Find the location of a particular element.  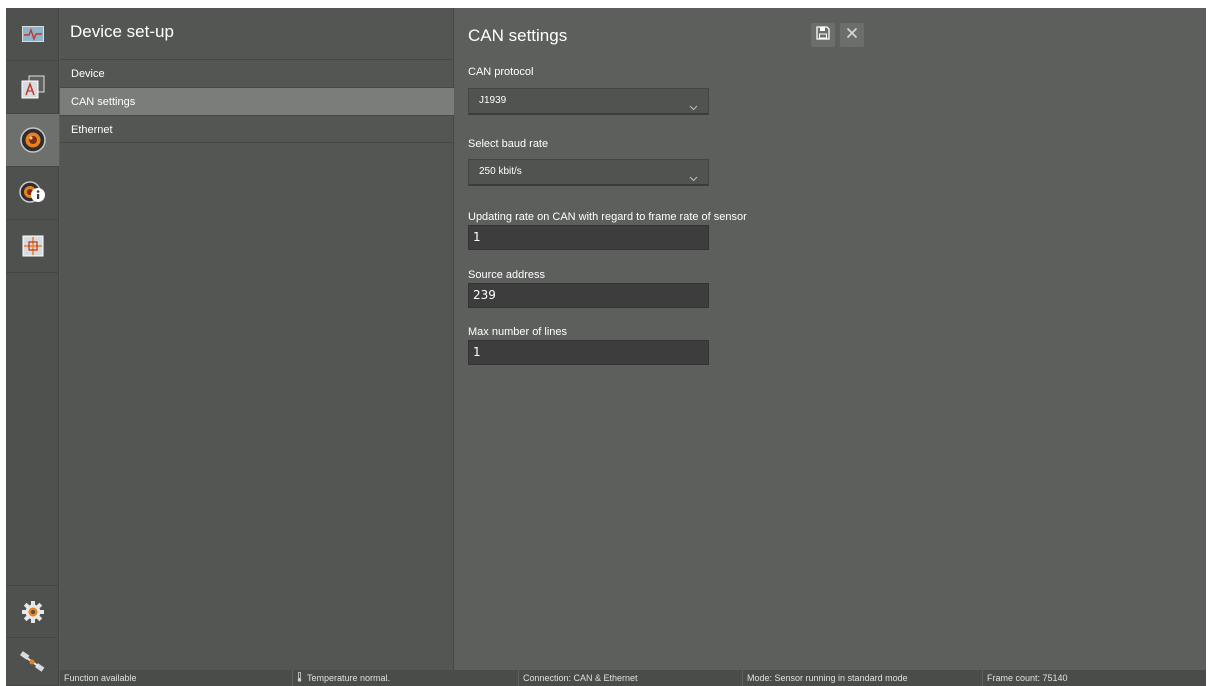

page-title: CAN settings is located at coordinates (518, 35).